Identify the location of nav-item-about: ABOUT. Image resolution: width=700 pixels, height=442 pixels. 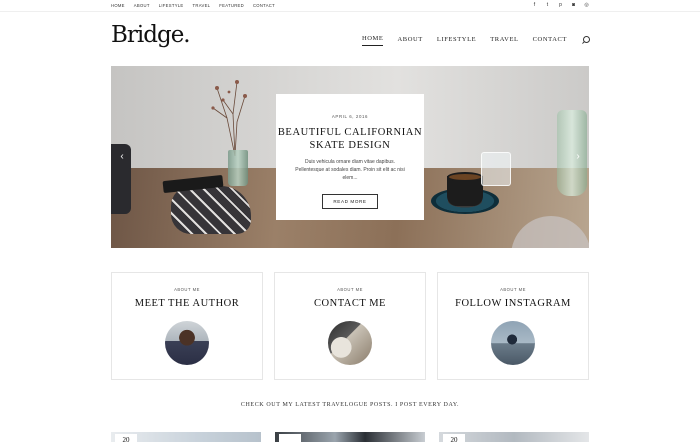
(409, 41).